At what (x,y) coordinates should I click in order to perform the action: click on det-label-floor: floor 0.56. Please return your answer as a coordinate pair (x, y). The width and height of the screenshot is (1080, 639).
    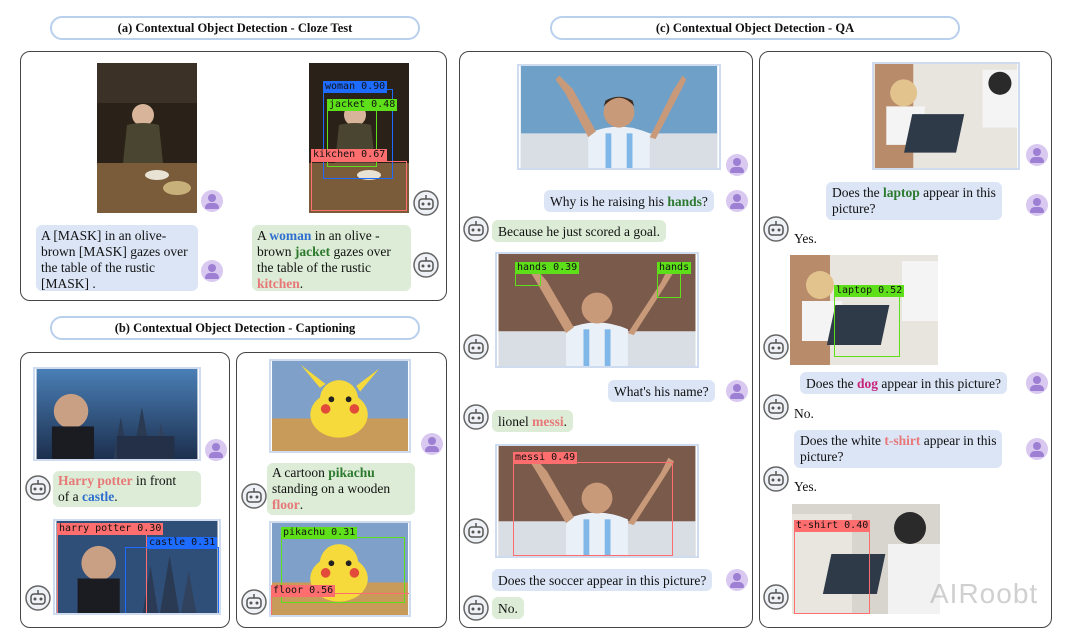
    Looking at the image, I should click on (303, 591).